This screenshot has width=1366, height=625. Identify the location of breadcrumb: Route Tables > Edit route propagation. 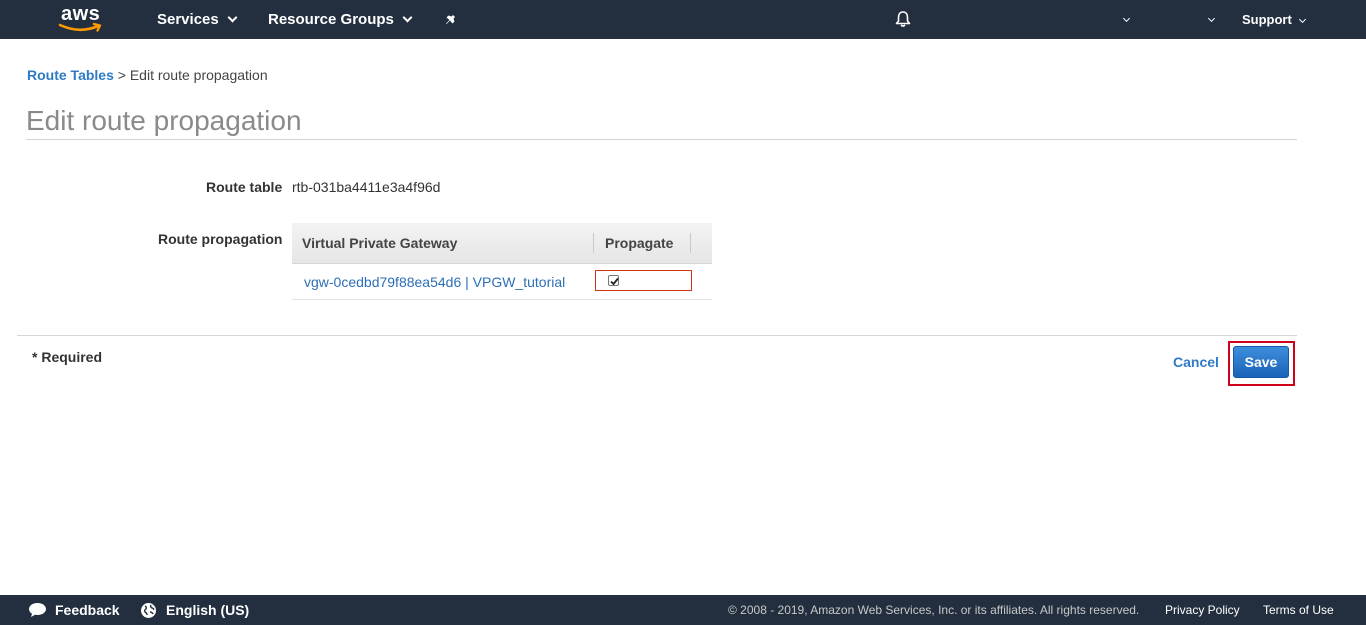
(147, 75).